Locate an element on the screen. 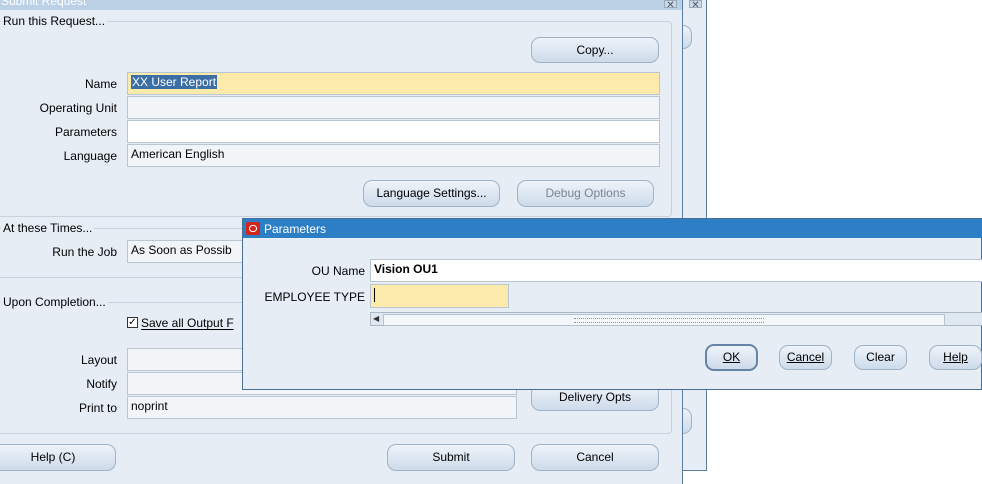  ok-button: OK is located at coordinates (731, 357).